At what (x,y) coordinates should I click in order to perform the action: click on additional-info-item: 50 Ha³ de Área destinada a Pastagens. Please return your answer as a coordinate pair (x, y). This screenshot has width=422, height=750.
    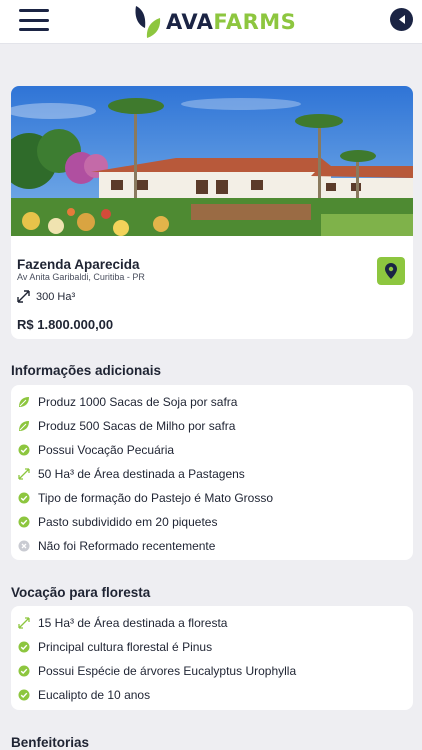
    Looking at the image, I should click on (131, 474).